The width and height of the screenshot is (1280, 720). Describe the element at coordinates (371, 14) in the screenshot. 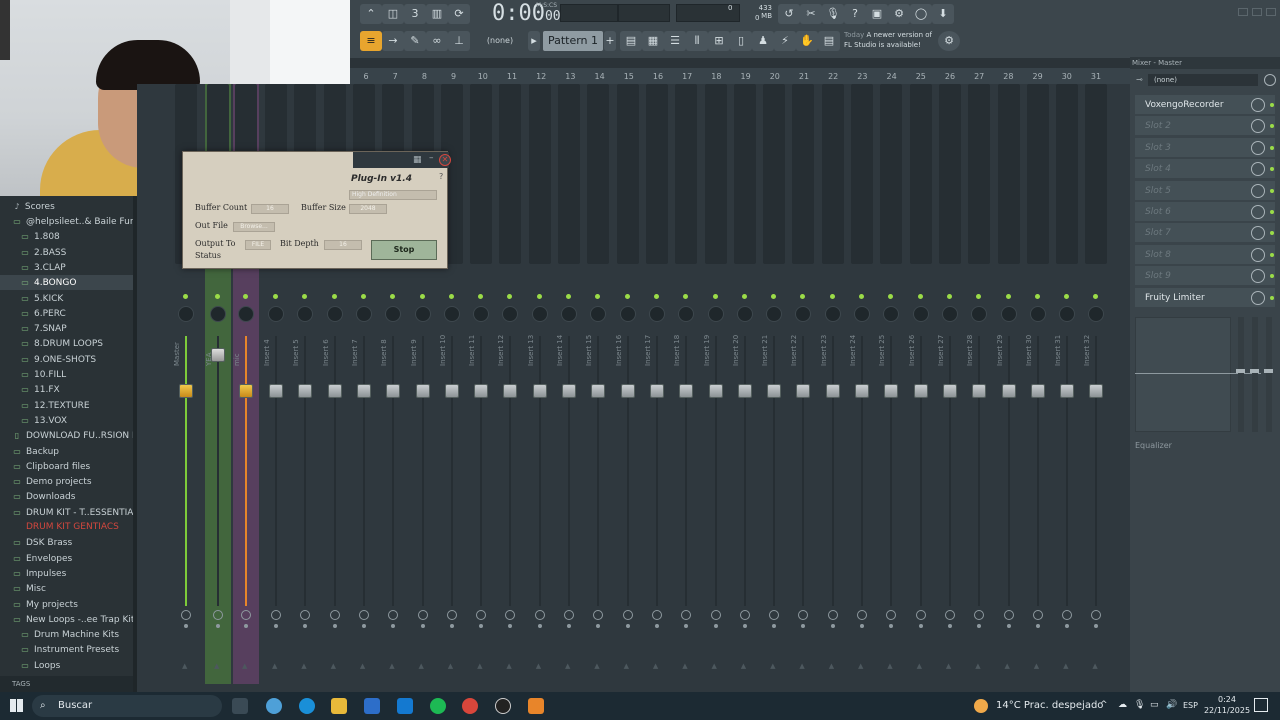

I see `metronome-icon: ⌃` at that location.